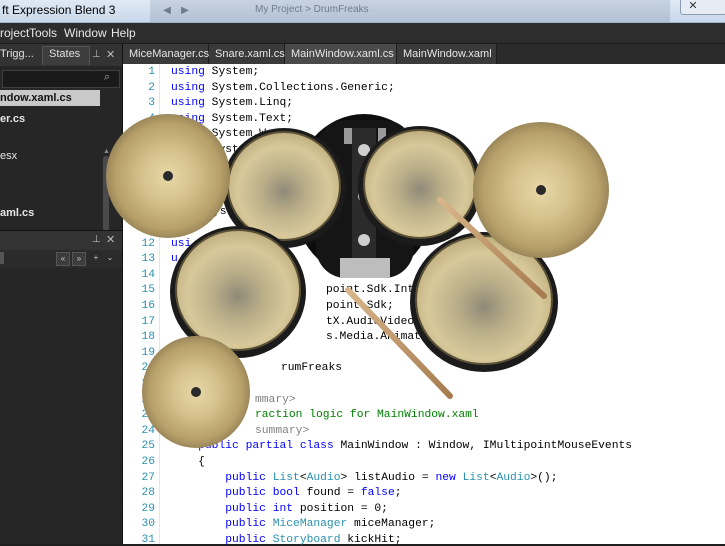 The image size is (725, 546). What do you see at coordinates (168, 176) in the screenshot?
I see `cymbal-left` at bounding box center [168, 176].